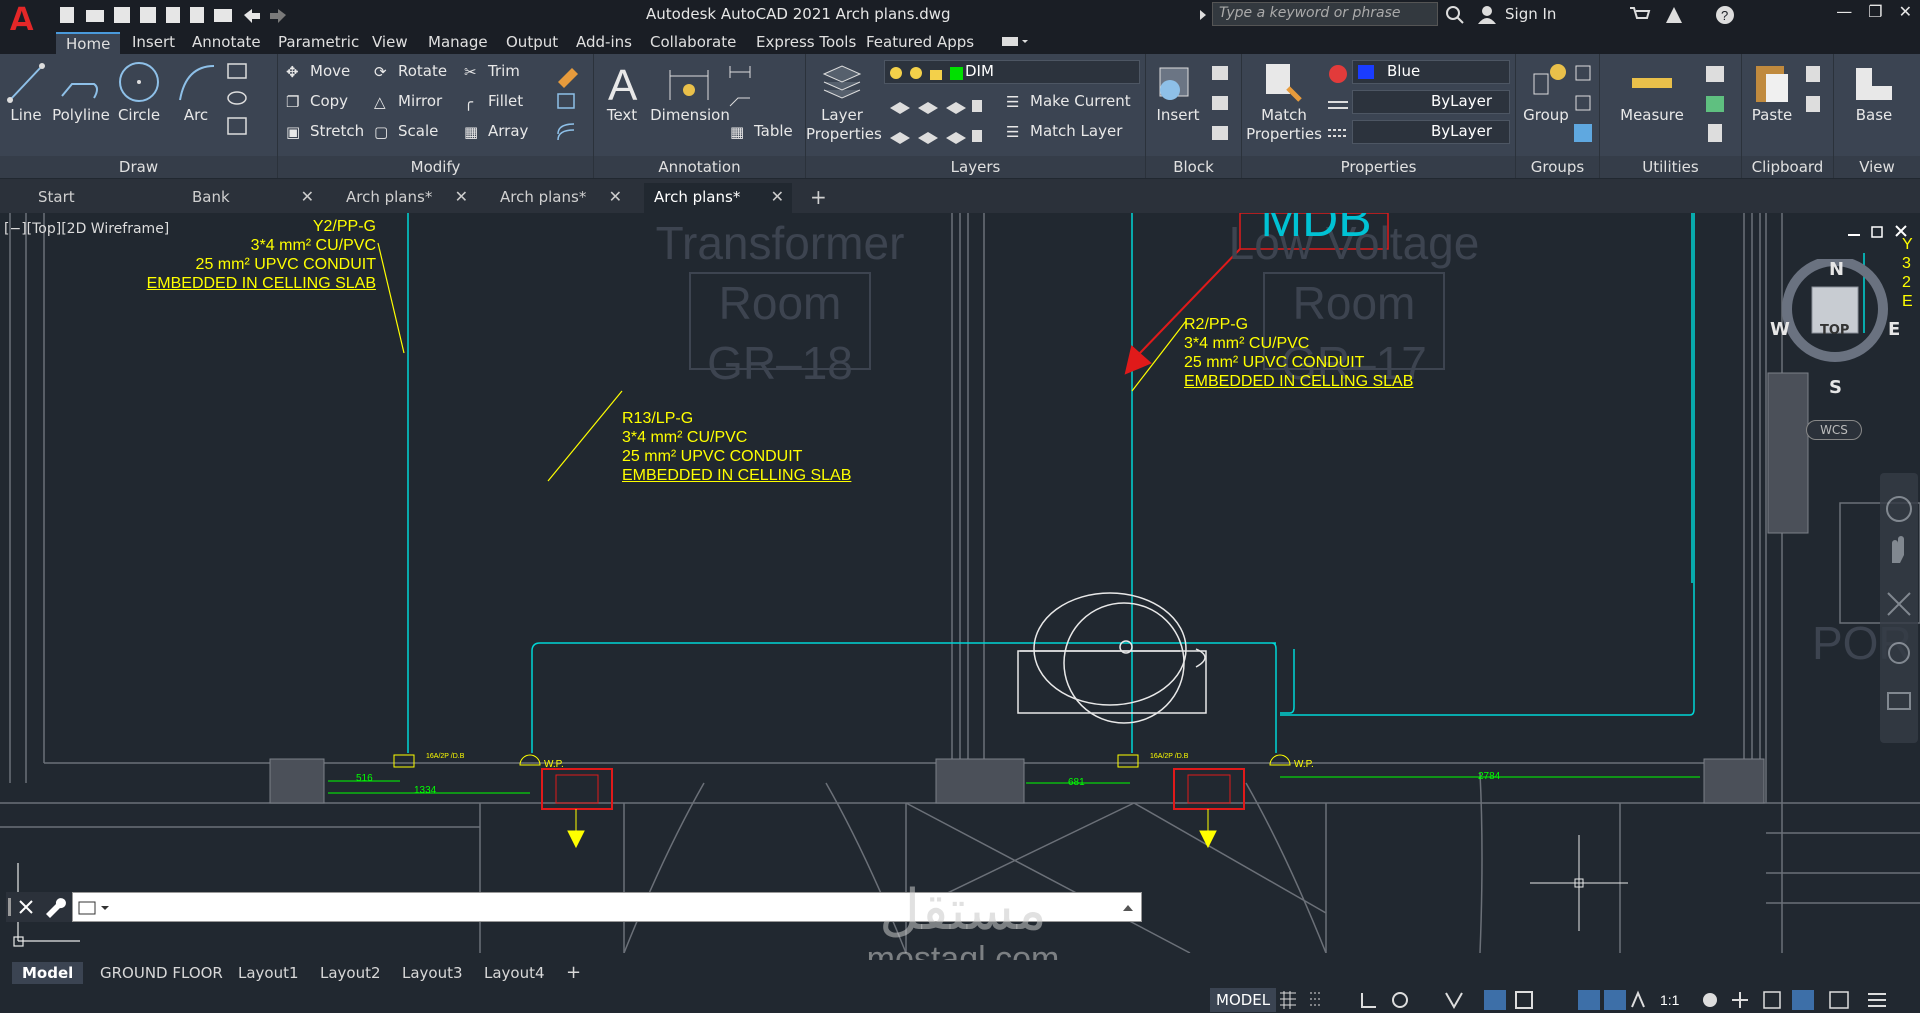  What do you see at coordinates (161, 973) in the screenshot?
I see `tab-ground-floor: GROUND FLOOR` at bounding box center [161, 973].